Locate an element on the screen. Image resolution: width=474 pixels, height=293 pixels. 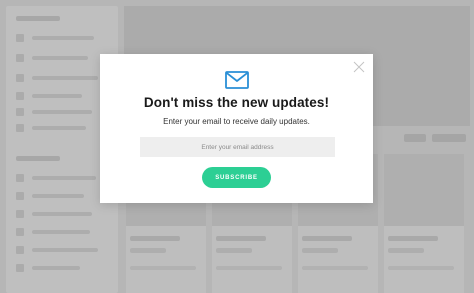
envelope-icon is located at coordinates (237, 80).